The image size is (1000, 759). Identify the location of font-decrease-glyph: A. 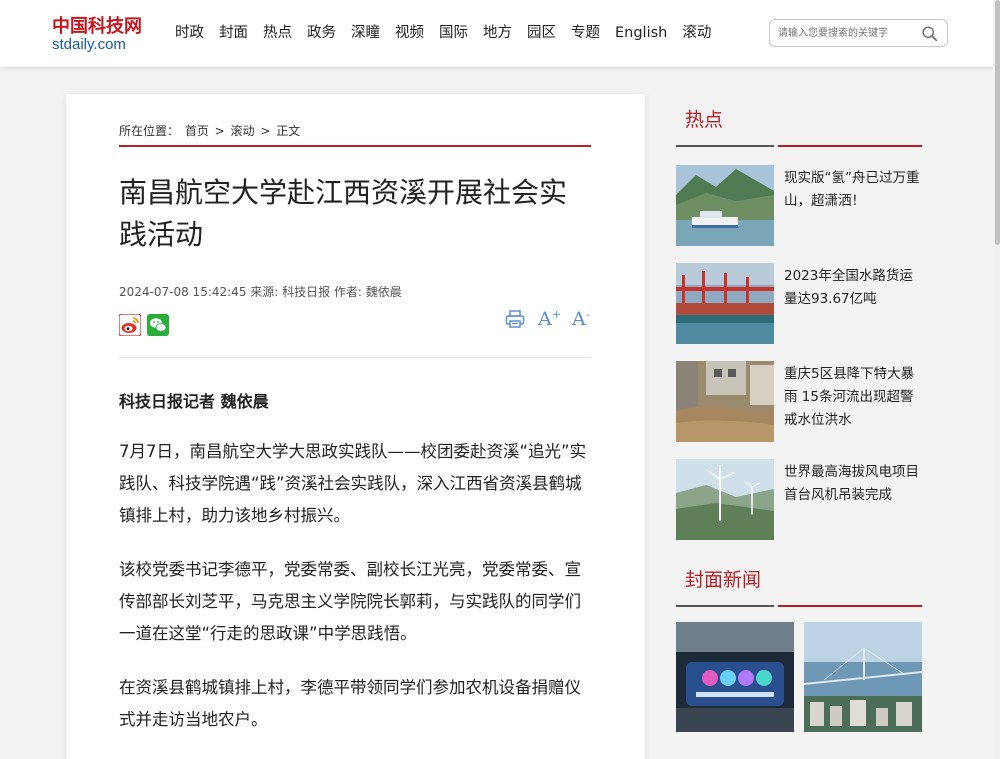
(579, 319).